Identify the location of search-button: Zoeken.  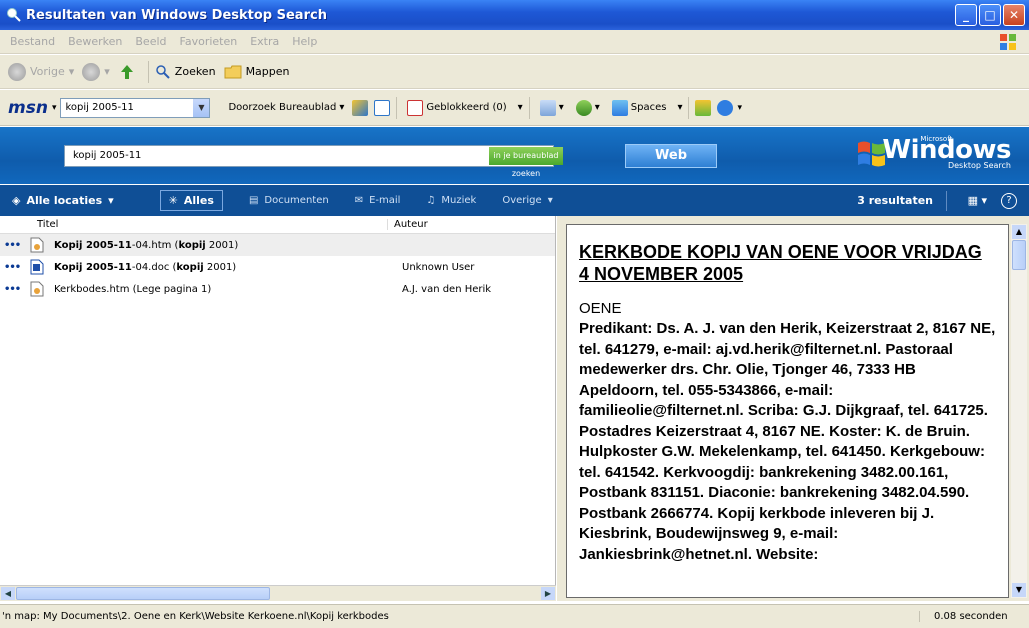
(185, 72).